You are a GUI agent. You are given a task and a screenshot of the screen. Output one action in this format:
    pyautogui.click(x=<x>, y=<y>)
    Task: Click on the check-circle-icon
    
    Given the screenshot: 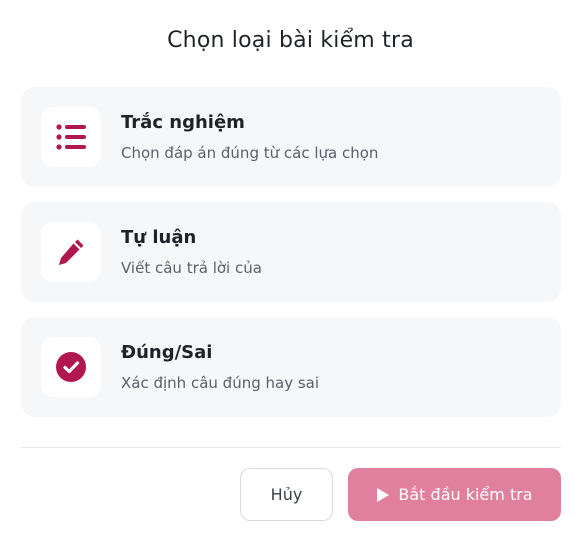 What is the action you would take?
    pyautogui.click(x=71, y=367)
    